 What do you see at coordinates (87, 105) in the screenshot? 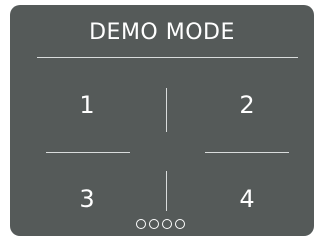
I see `option-1: 1` at bounding box center [87, 105].